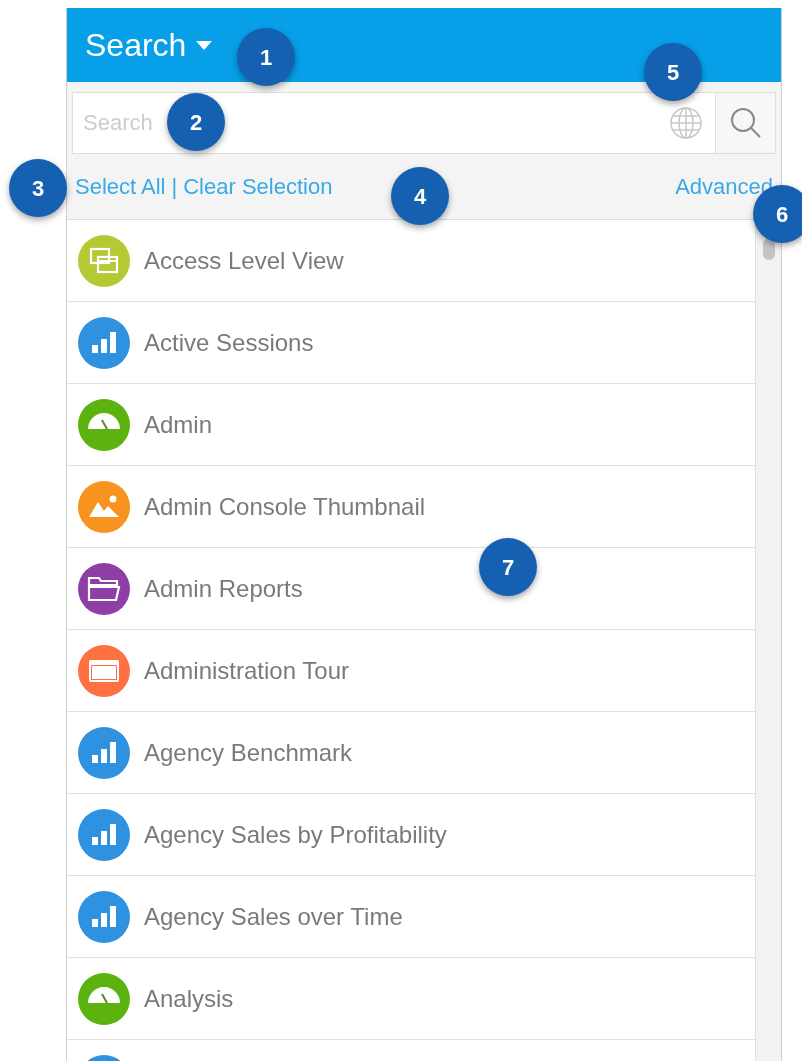 The height and width of the screenshot is (1061, 802). I want to click on search-button, so click(745, 123).